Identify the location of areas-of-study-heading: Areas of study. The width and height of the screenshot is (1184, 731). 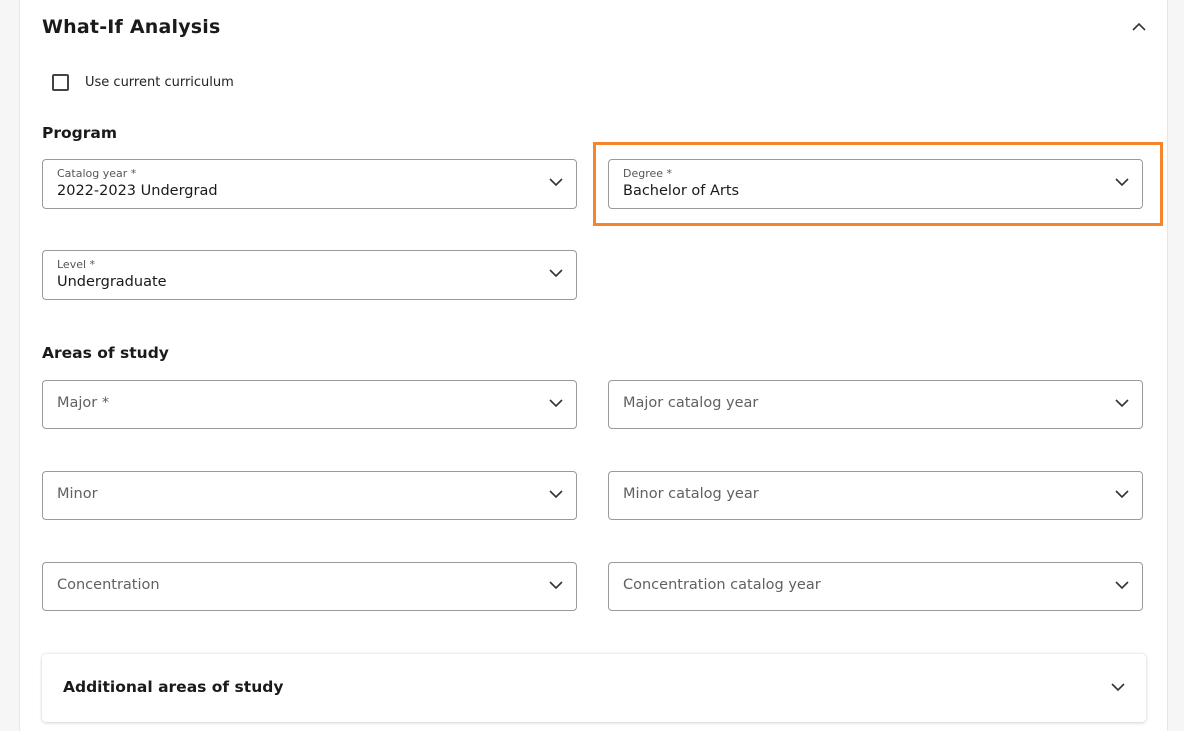
(105, 353).